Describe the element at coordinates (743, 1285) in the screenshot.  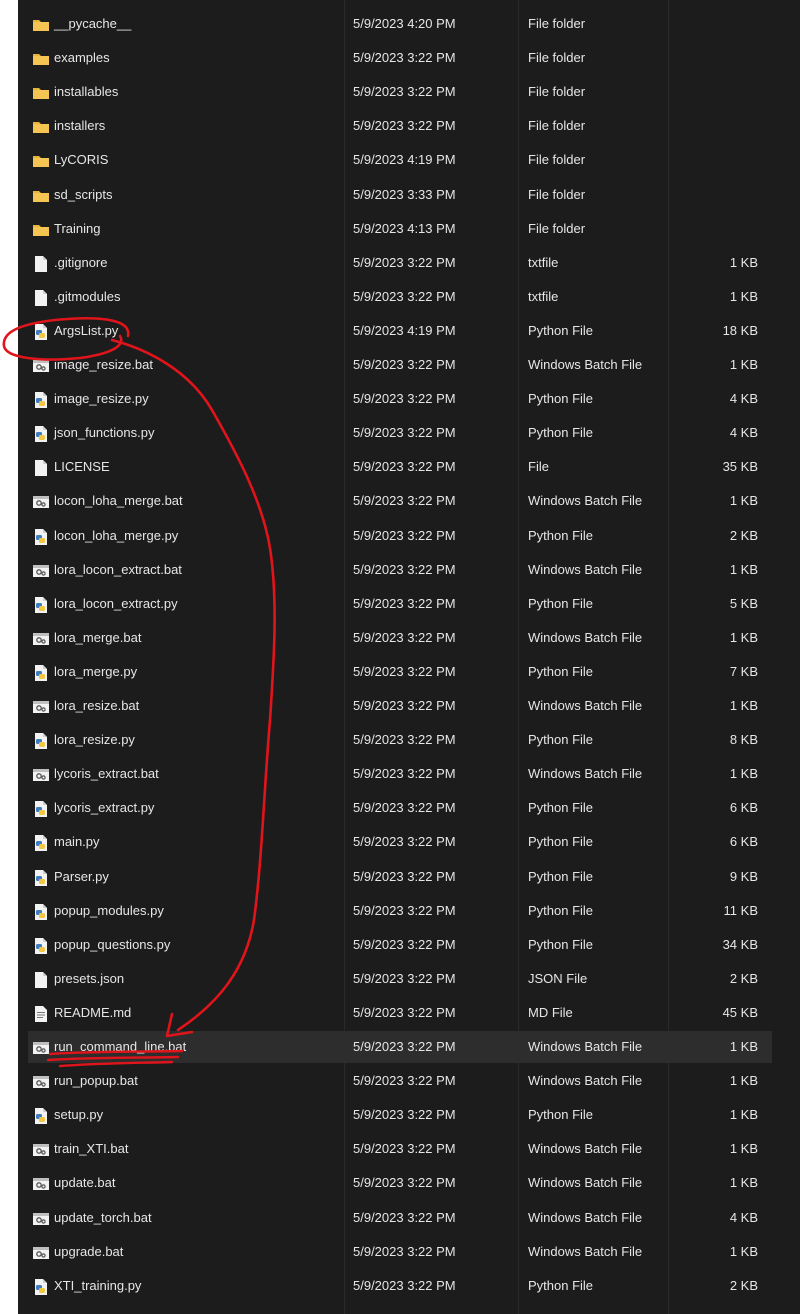
I see `file-size: 2 KB` at that location.